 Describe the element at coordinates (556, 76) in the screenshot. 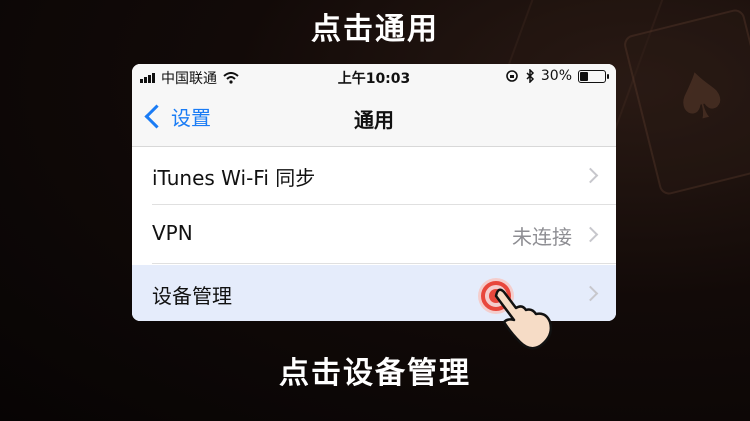

I see `battery-percent: 30%` at that location.